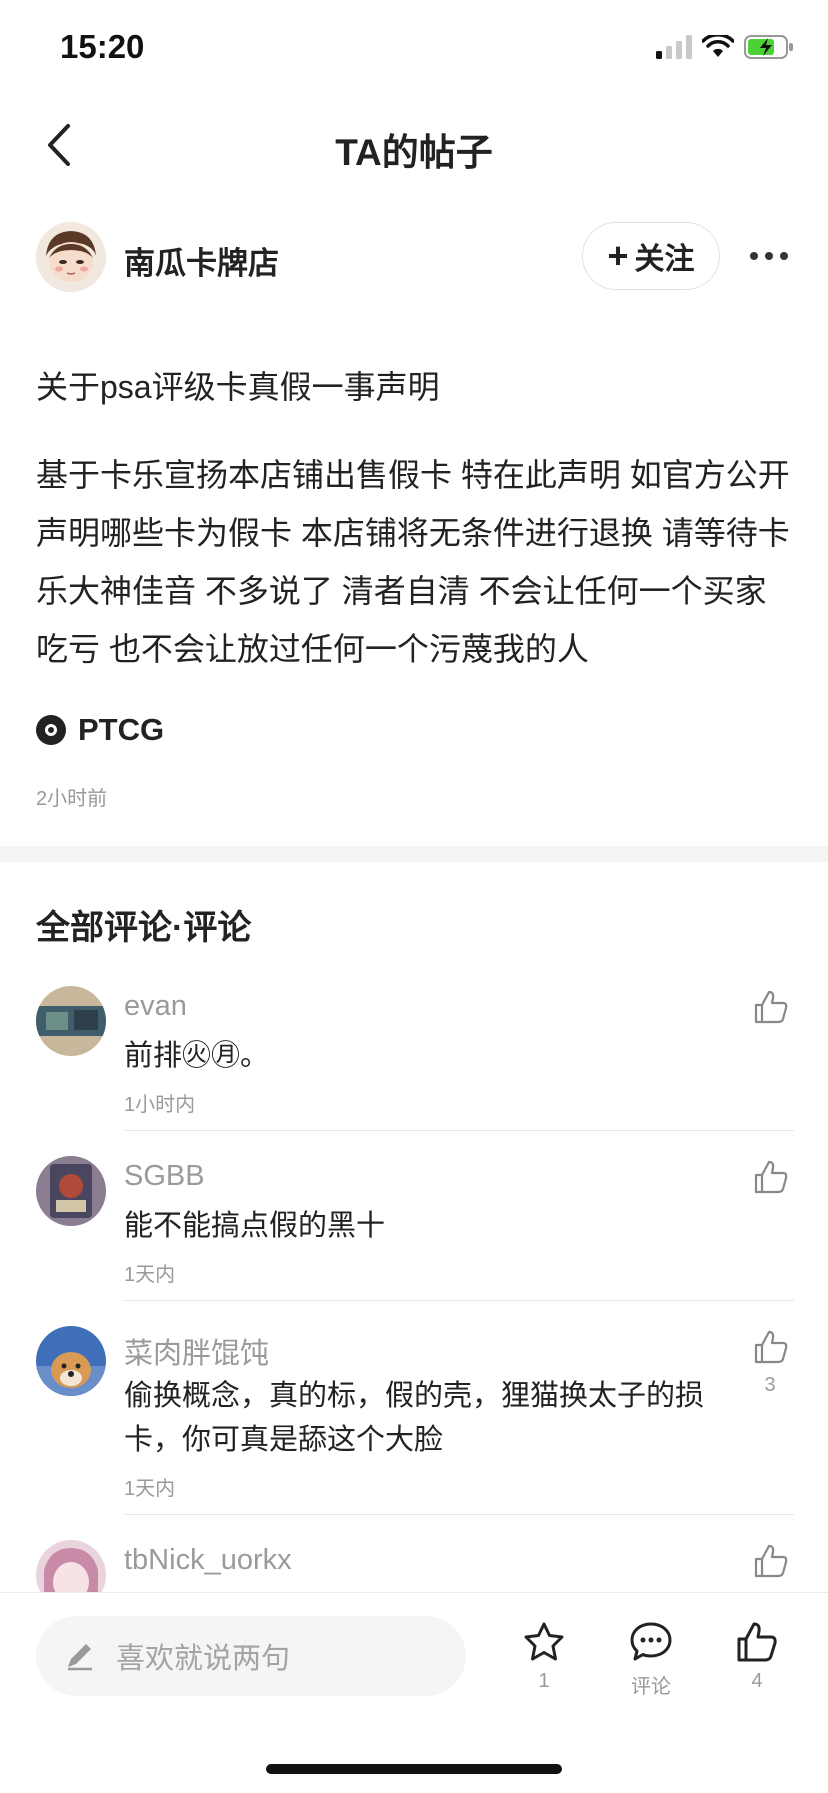  What do you see at coordinates (121, 729) in the screenshot?
I see `tag-label: PTCG` at bounding box center [121, 729].